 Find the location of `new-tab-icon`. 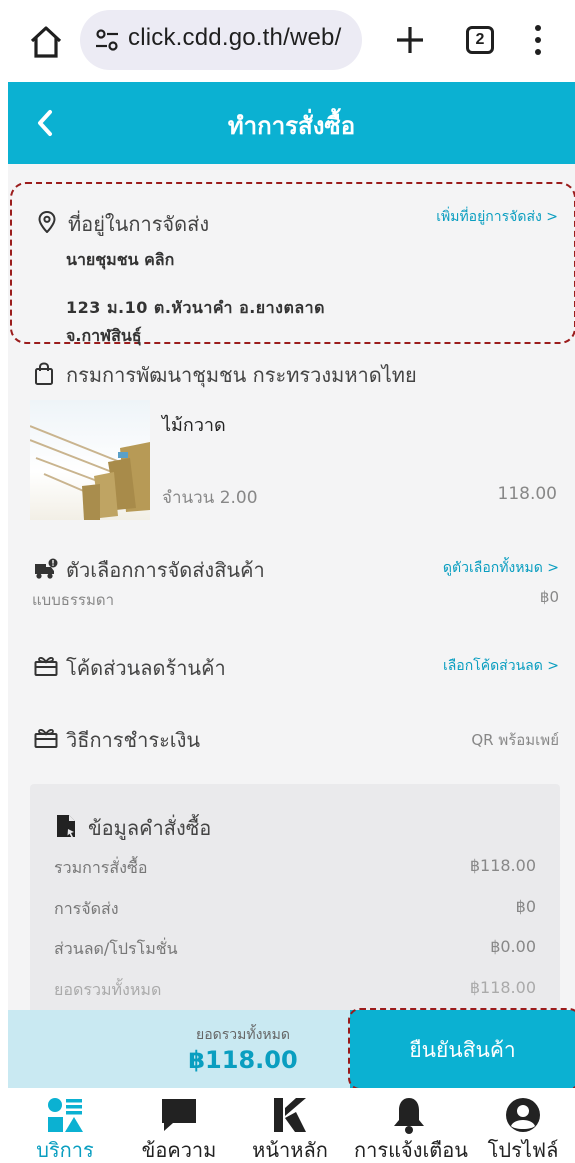

new-tab-icon is located at coordinates (410, 40).